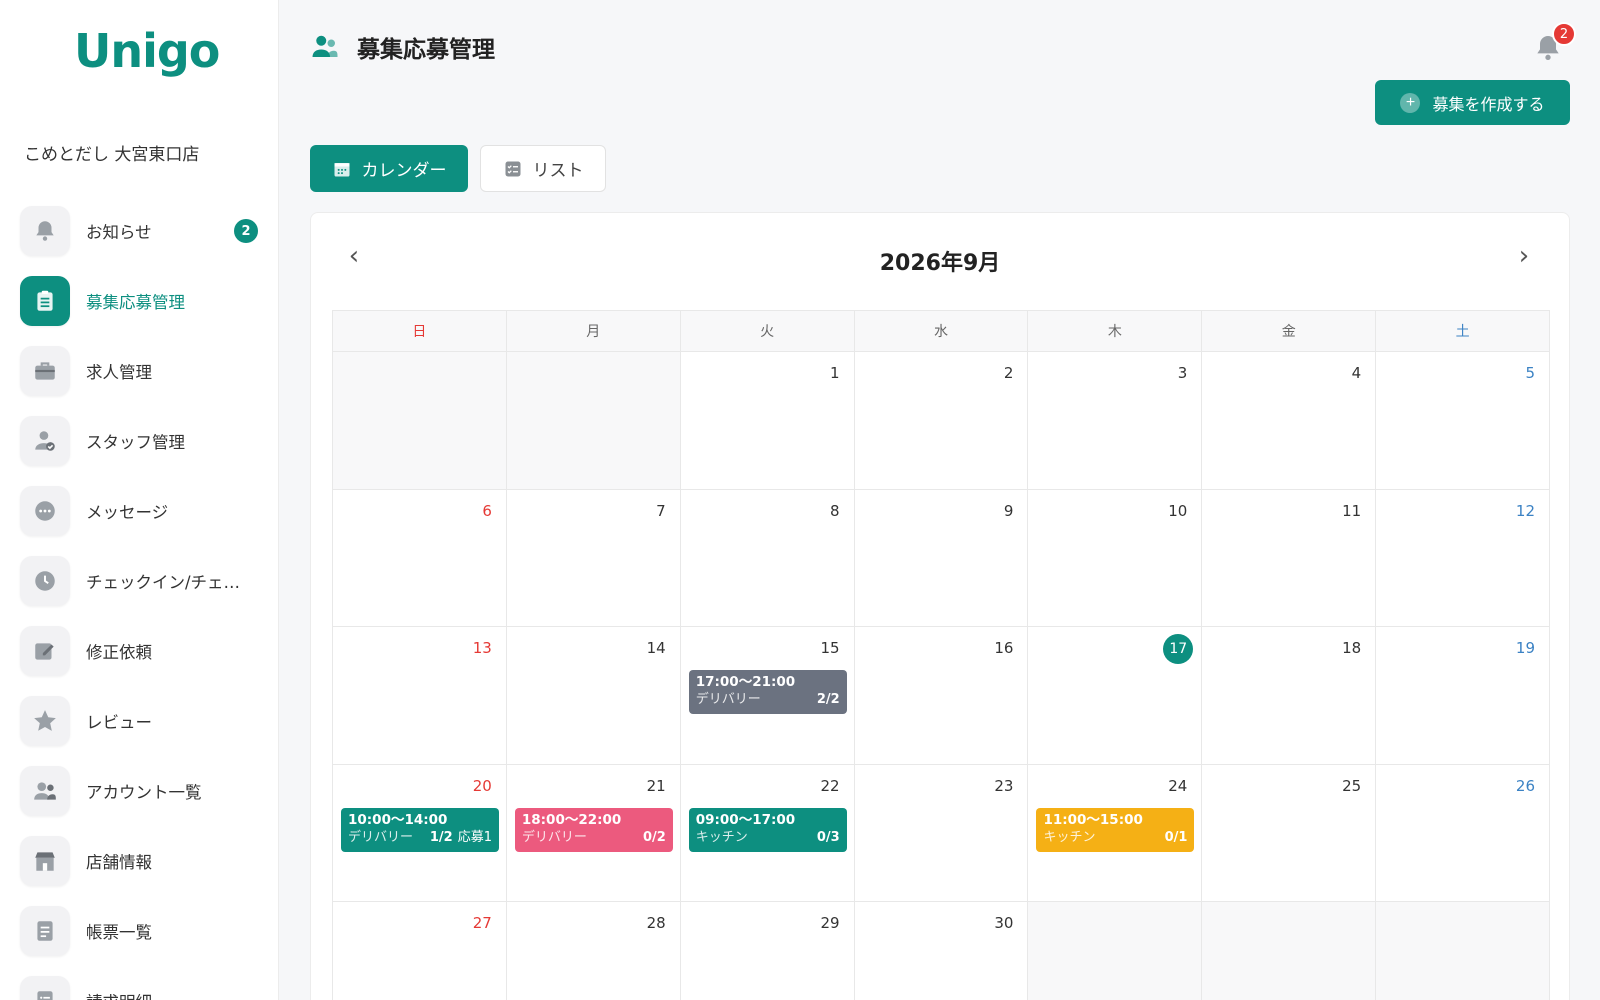  Describe the element at coordinates (593, 558) in the screenshot. I see `calendar-day: 7` at that location.